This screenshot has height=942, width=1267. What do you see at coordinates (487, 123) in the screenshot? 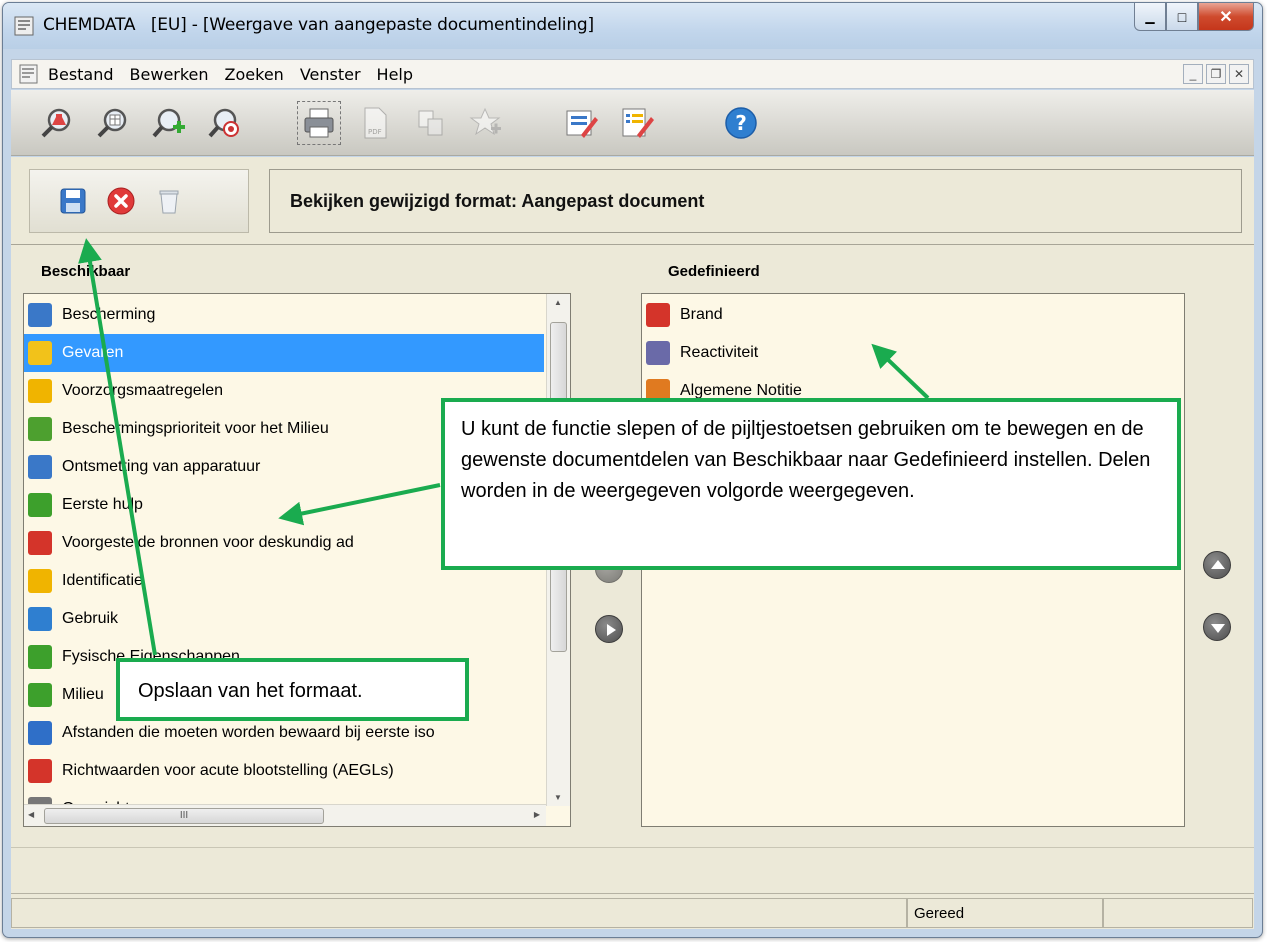
I see `compare-icon` at bounding box center [487, 123].